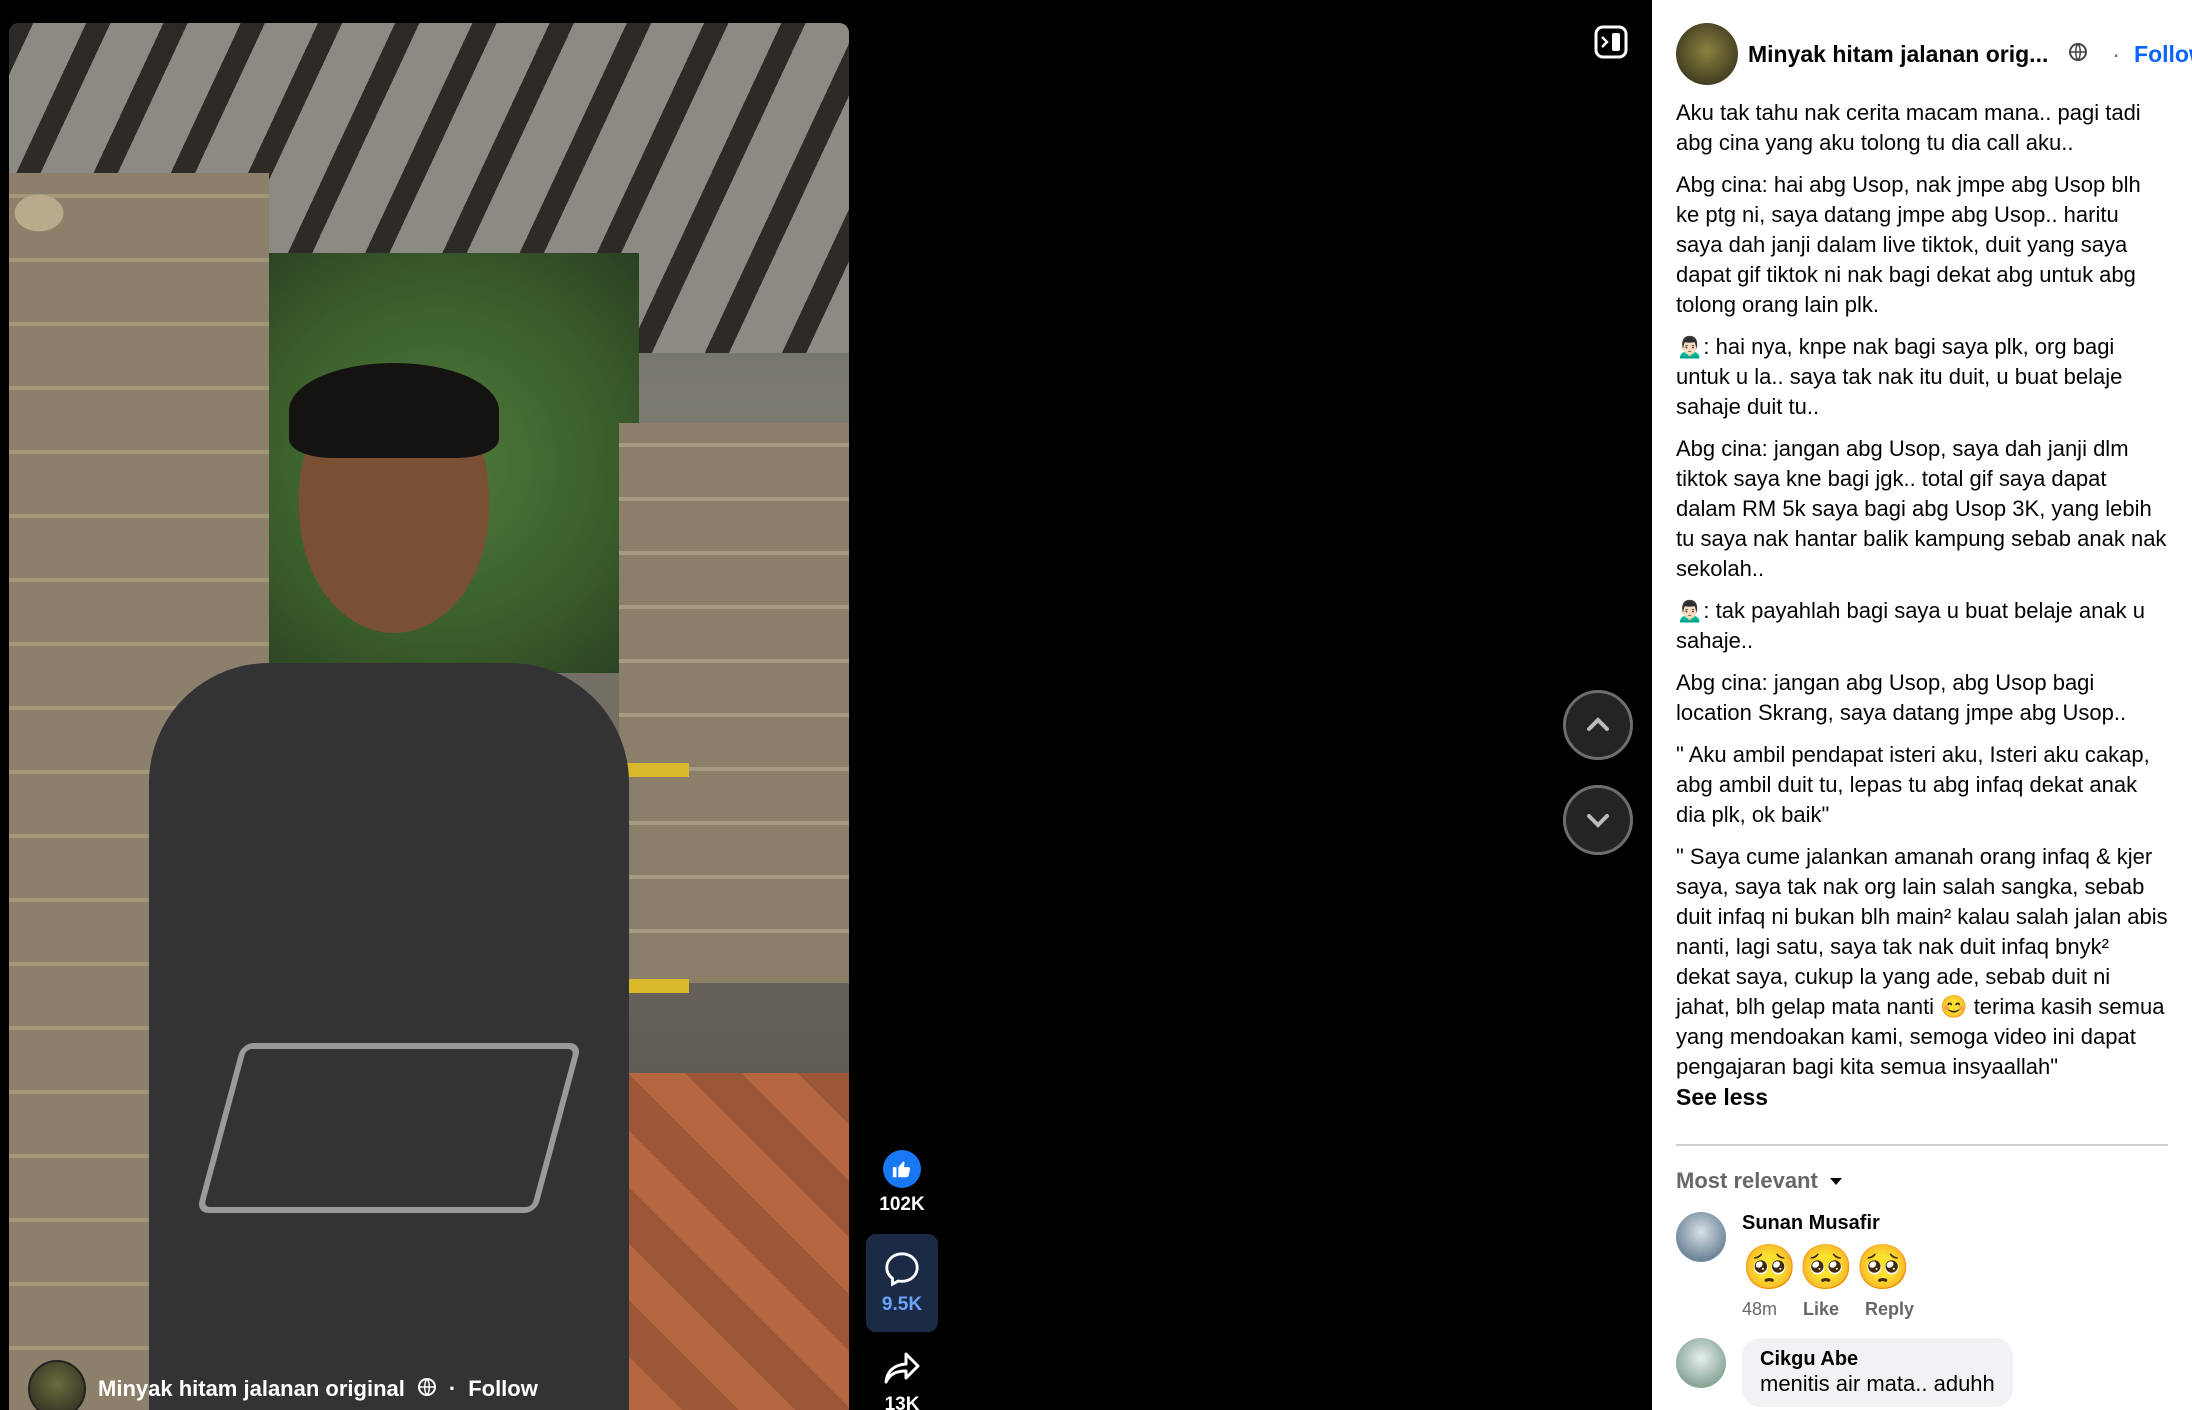 The width and height of the screenshot is (2192, 1410). Describe the element at coordinates (1877, 1383) in the screenshot. I see `comment-text: menitis air mata.. aduhh` at that location.